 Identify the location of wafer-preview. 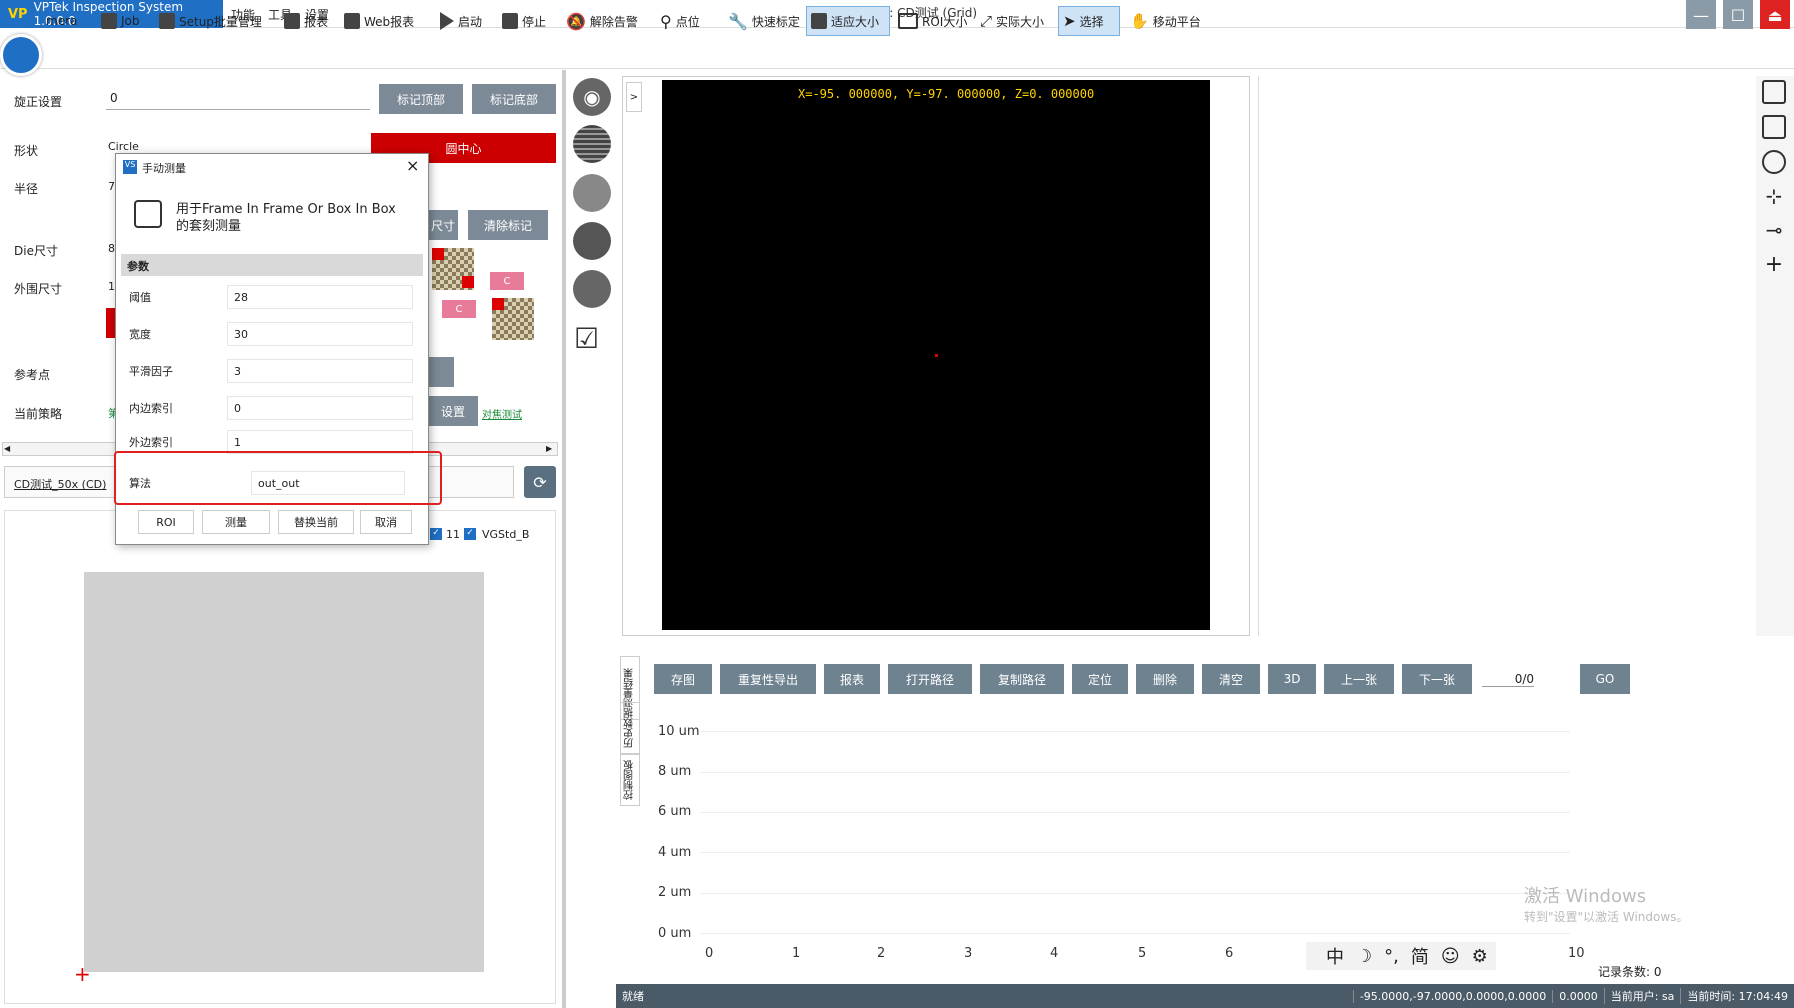
(284, 772).